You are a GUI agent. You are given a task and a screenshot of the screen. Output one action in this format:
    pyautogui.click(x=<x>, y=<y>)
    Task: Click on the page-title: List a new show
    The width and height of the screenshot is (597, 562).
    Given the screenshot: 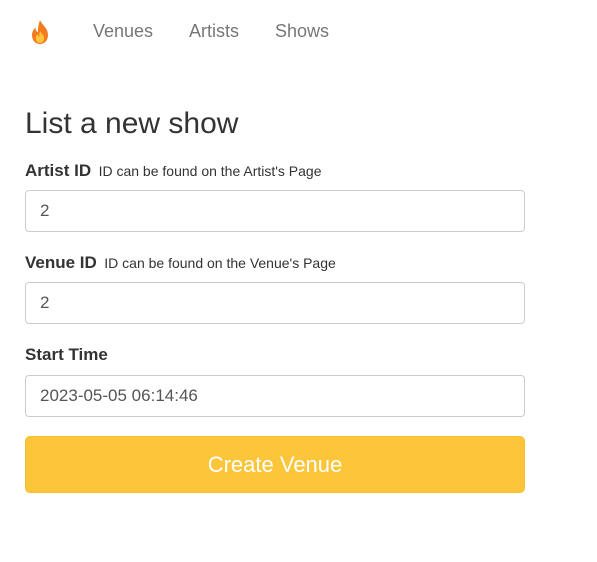 What is the action you would take?
    pyautogui.click(x=132, y=123)
    